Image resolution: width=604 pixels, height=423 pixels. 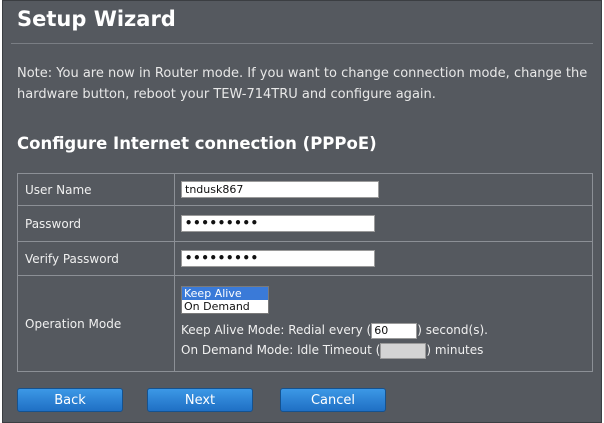 What do you see at coordinates (96, 258) in the screenshot?
I see `verify-password-label: Verify Password` at bounding box center [96, 258].